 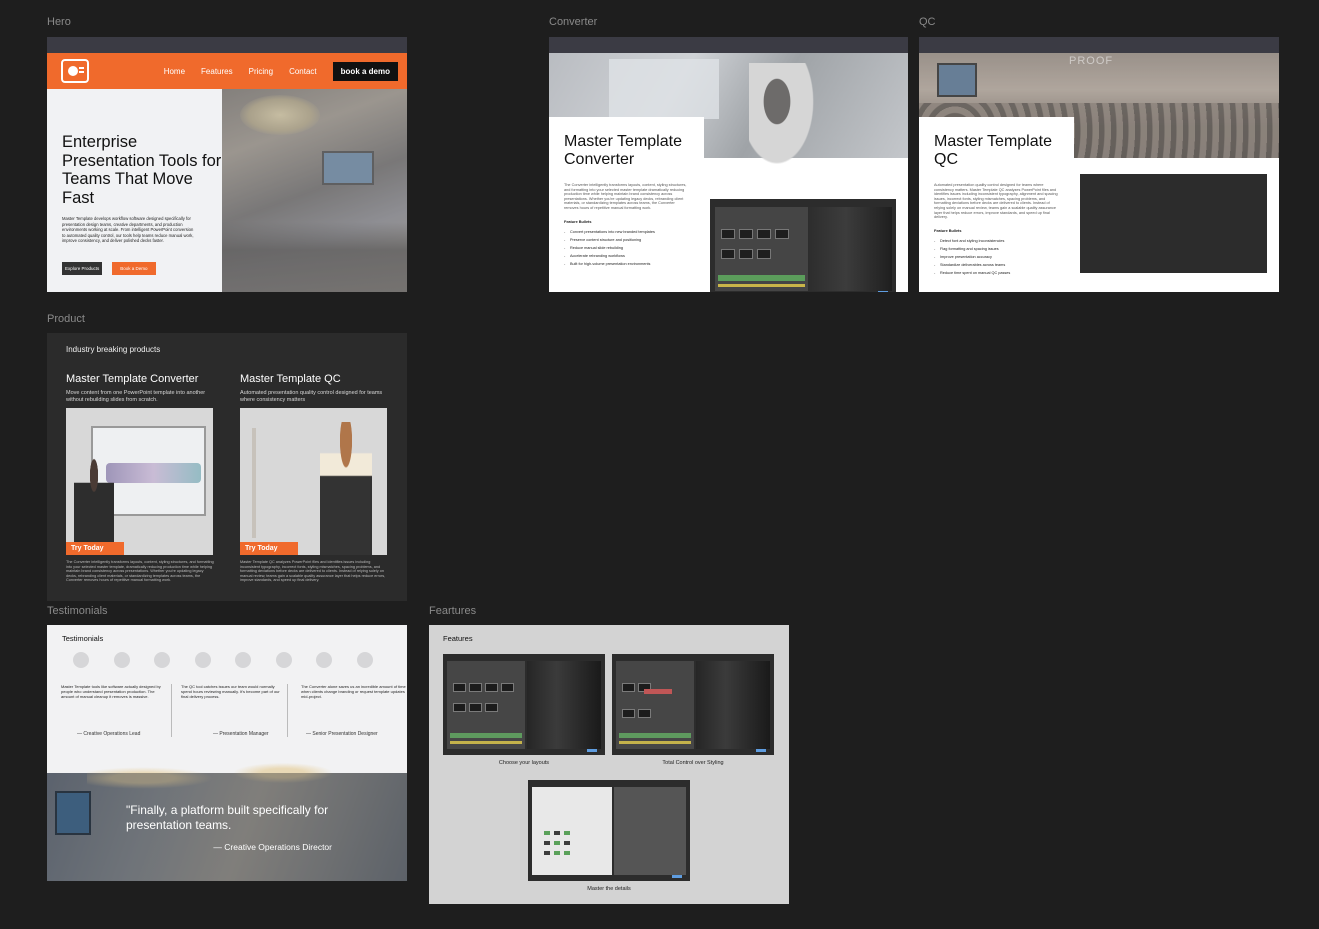 What do you see at coordinates (66, 319) in the screenshot?
I see `frame-label-product: Product` at bounding box center [66, 319].